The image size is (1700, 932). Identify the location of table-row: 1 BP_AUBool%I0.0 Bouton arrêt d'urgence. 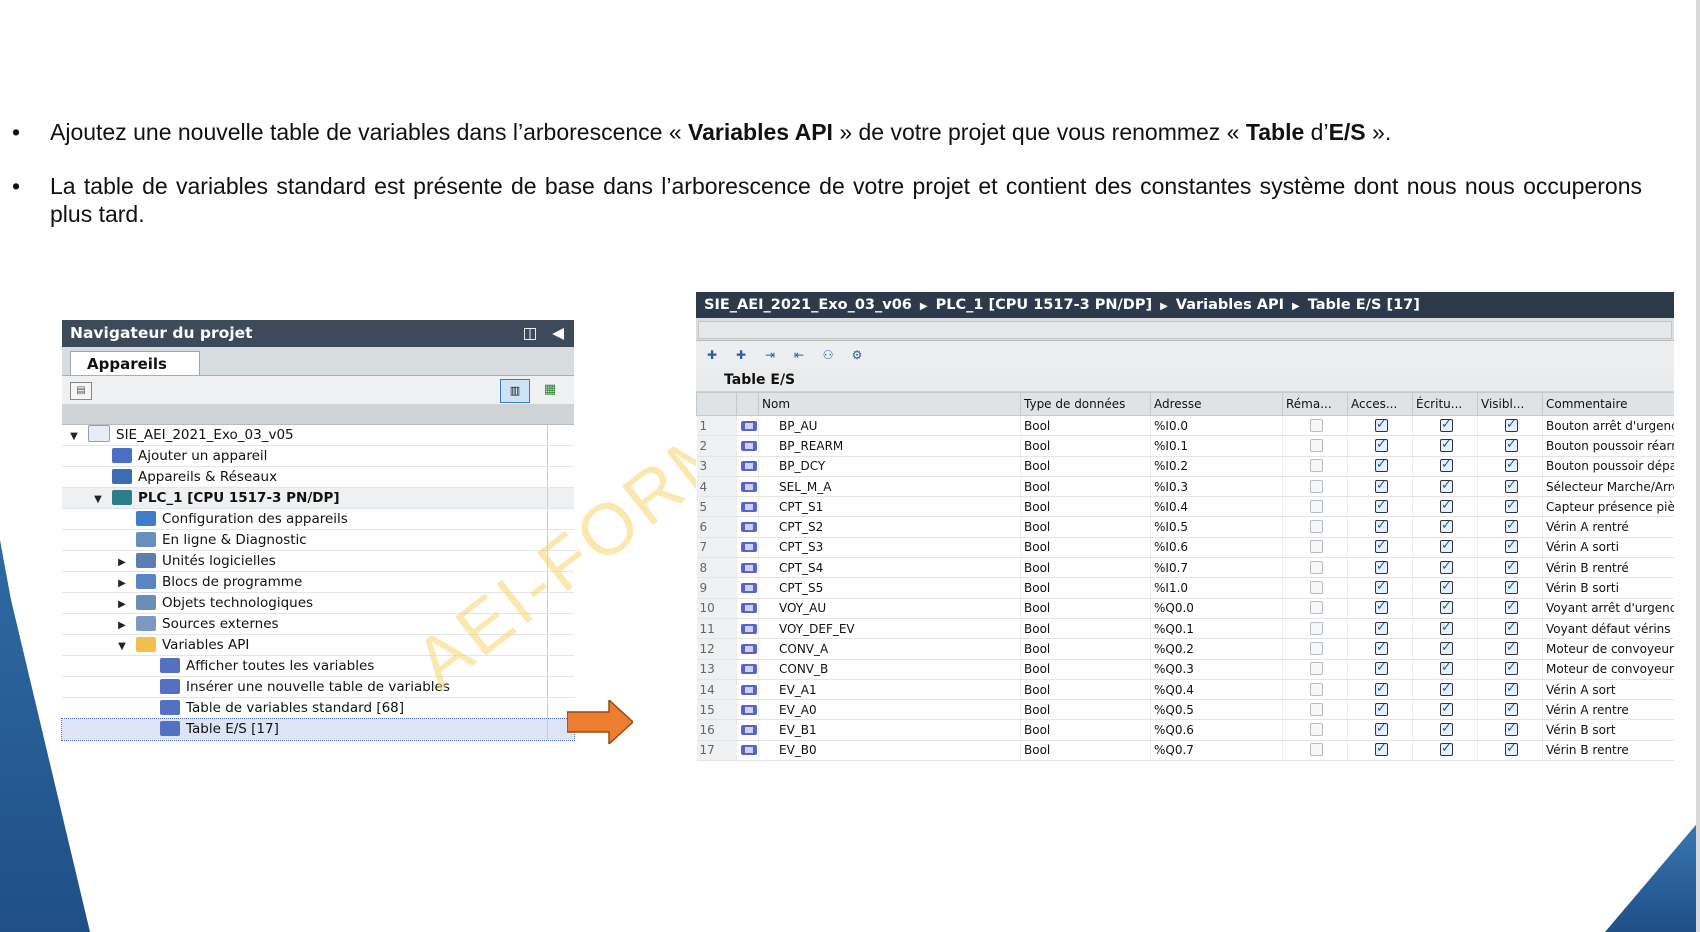
(1185, 426).